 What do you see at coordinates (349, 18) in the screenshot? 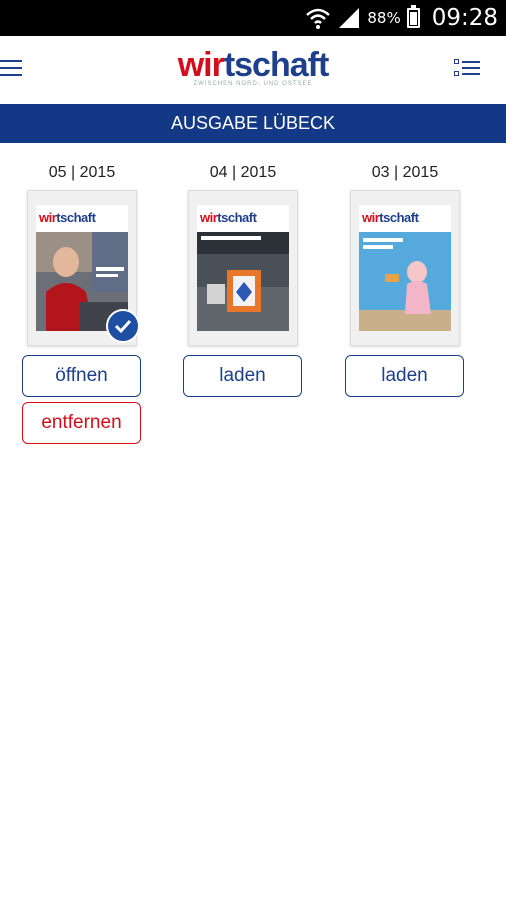
I see `signal-icon` at bounding box center [349, 18].